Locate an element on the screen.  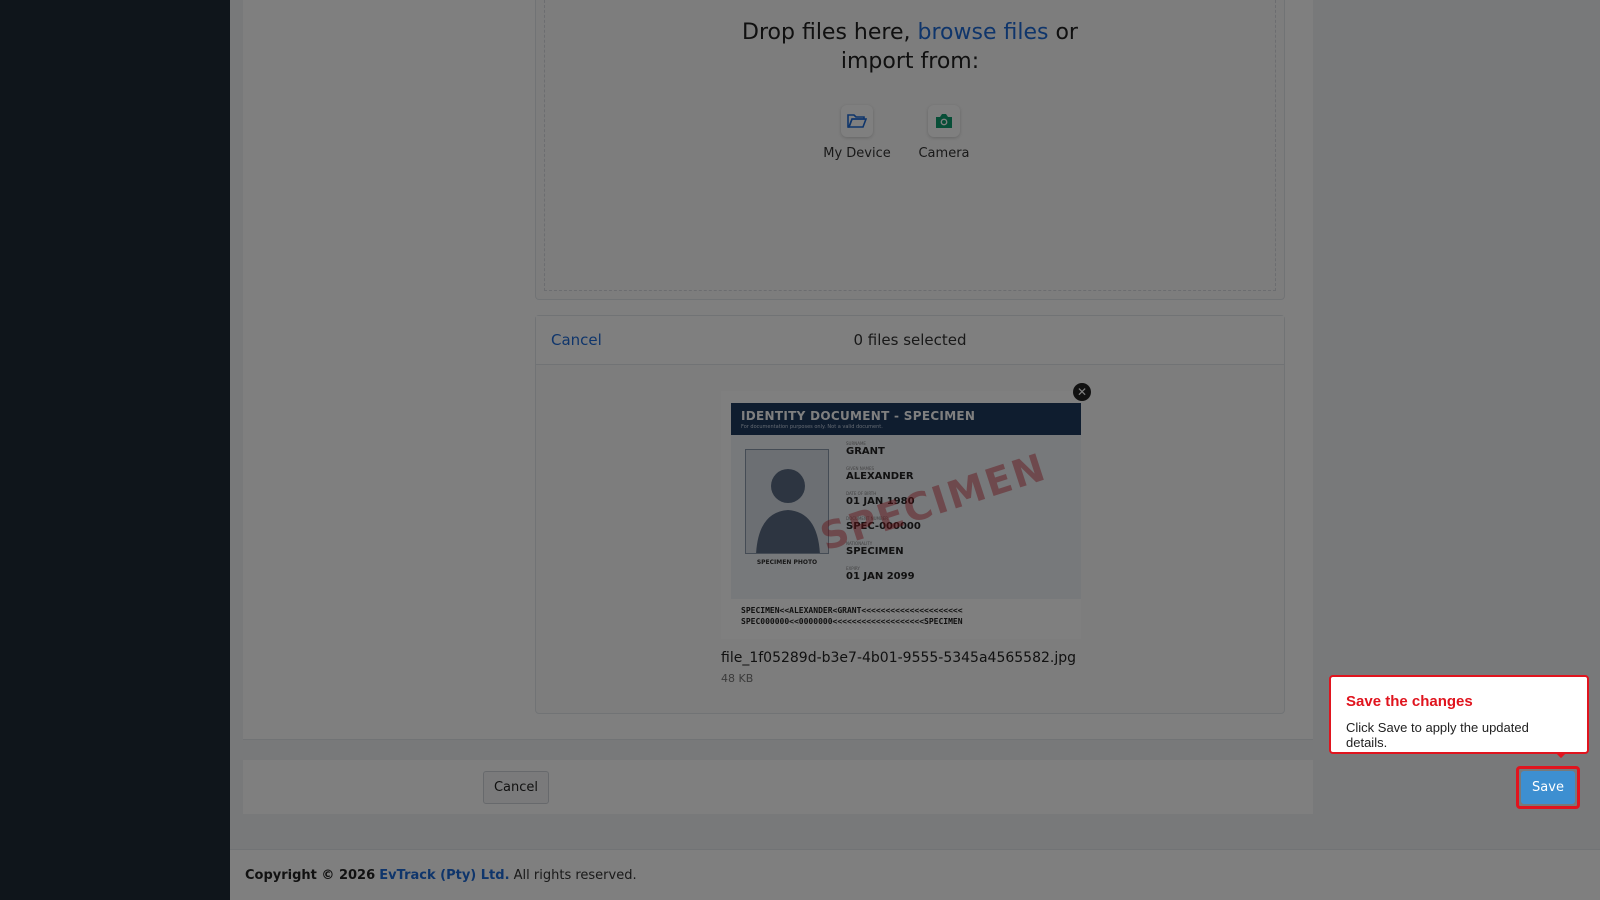
source-my-device: My Device is located at coordinates (857, 133).